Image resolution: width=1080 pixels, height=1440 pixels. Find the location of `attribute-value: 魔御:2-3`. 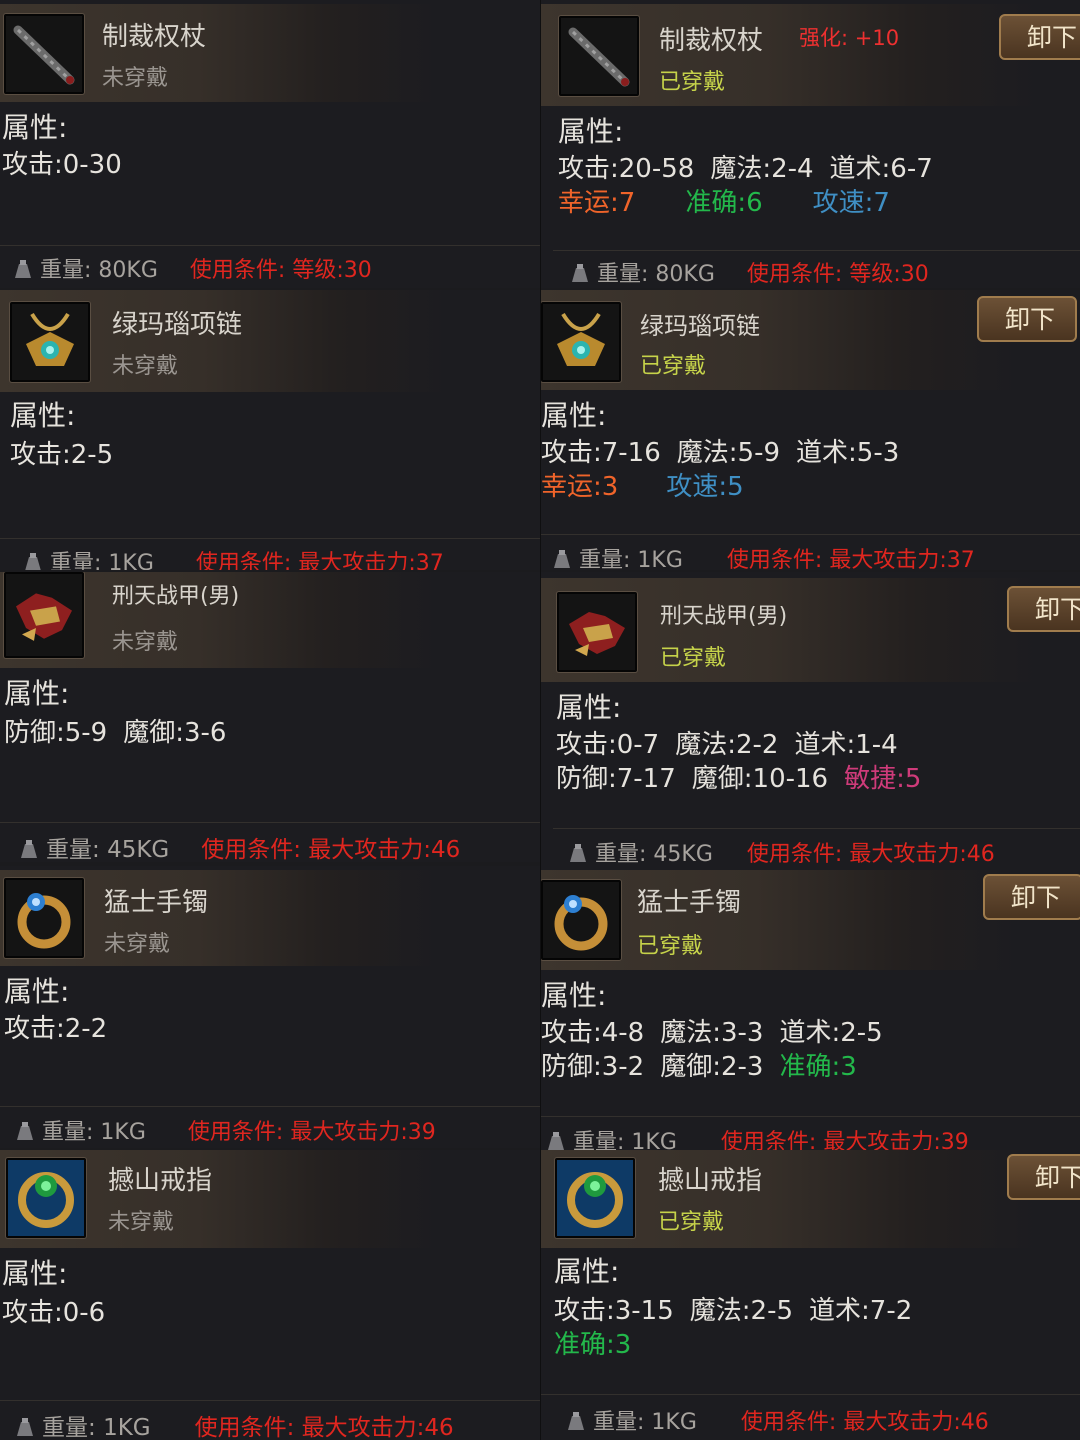

attribute-value: 魔御:2-3 is located at coordinates (712, 1067).